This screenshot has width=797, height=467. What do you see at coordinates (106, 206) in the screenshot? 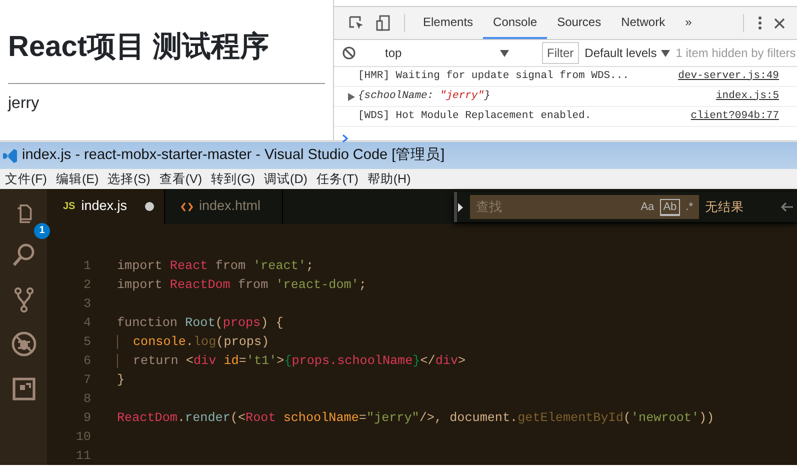
I see `editor-tab: JS index.js` at bounding box center [106, 206].